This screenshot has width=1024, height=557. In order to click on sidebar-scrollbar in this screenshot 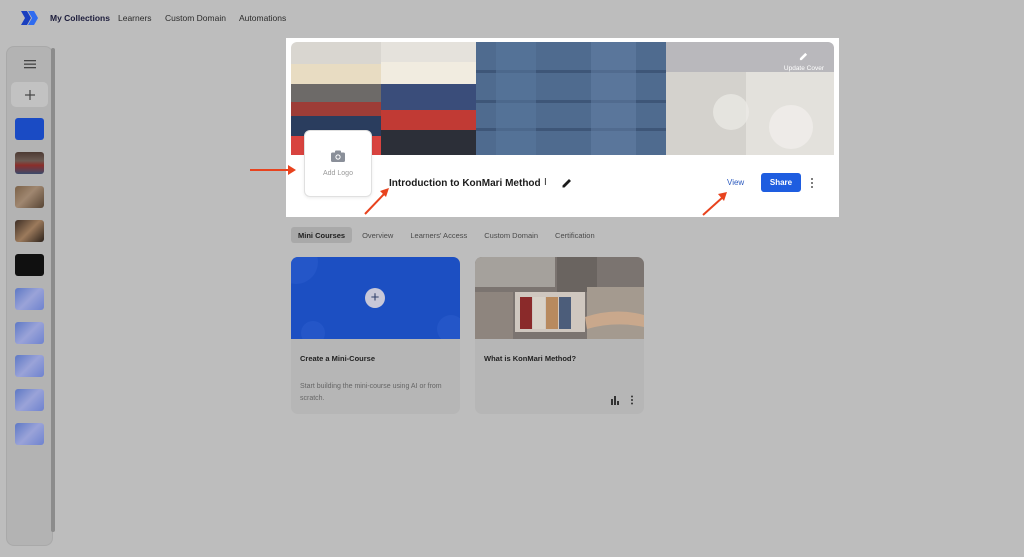, I will do `click(53, 290)`.